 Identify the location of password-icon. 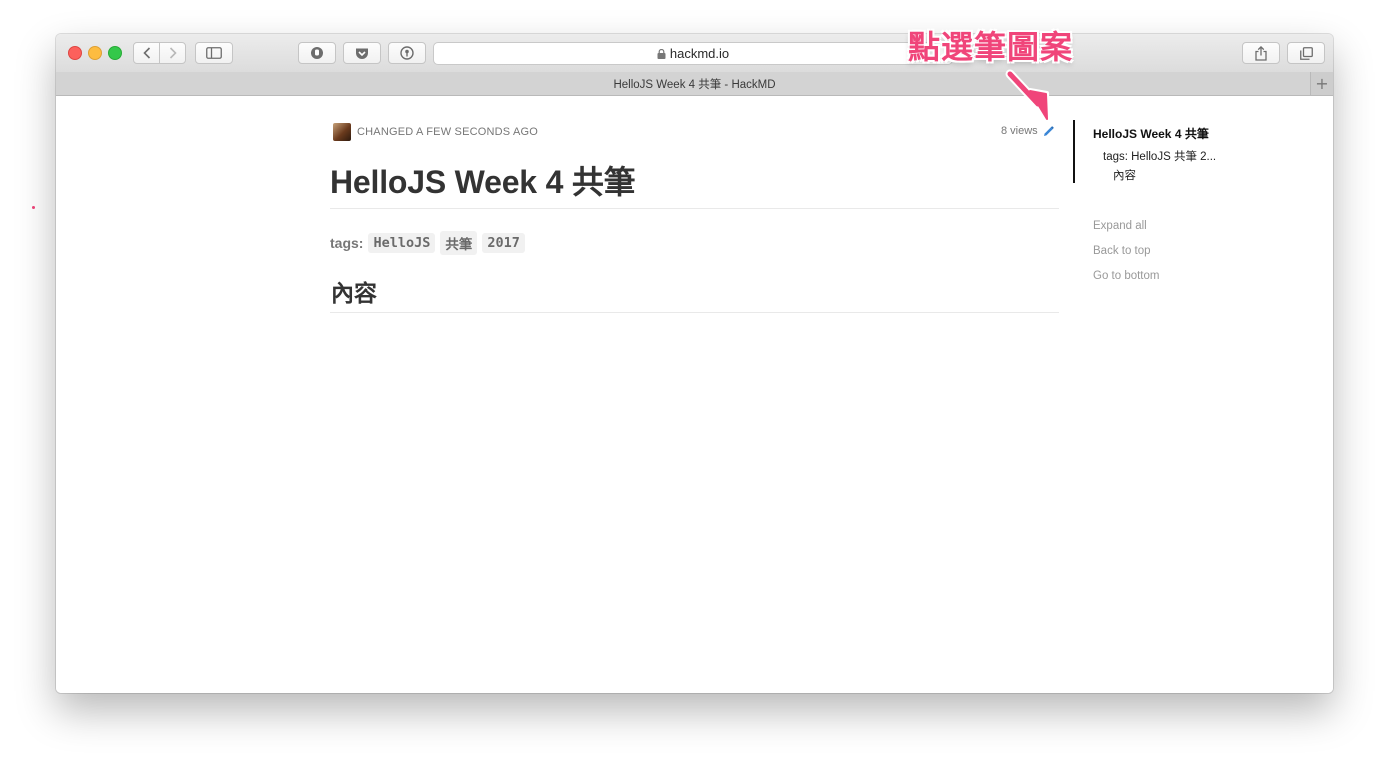
(407, 53).